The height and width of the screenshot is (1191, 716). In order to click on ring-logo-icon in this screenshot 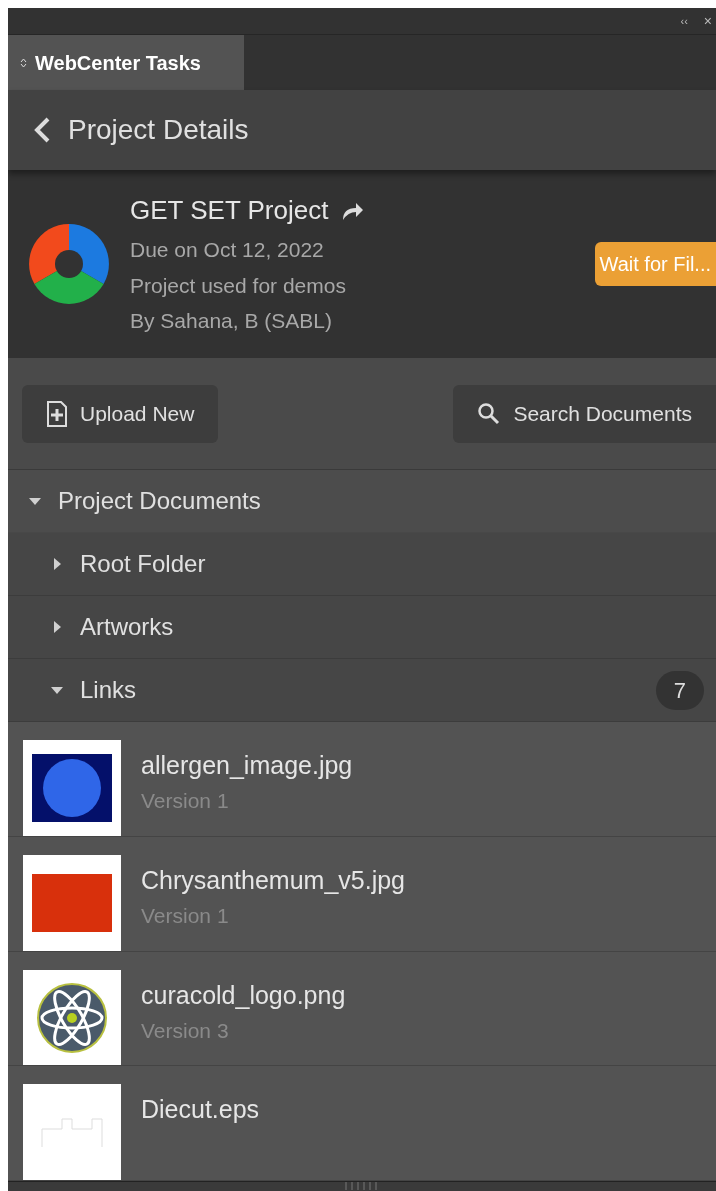, I will do `click(69, 264)`.